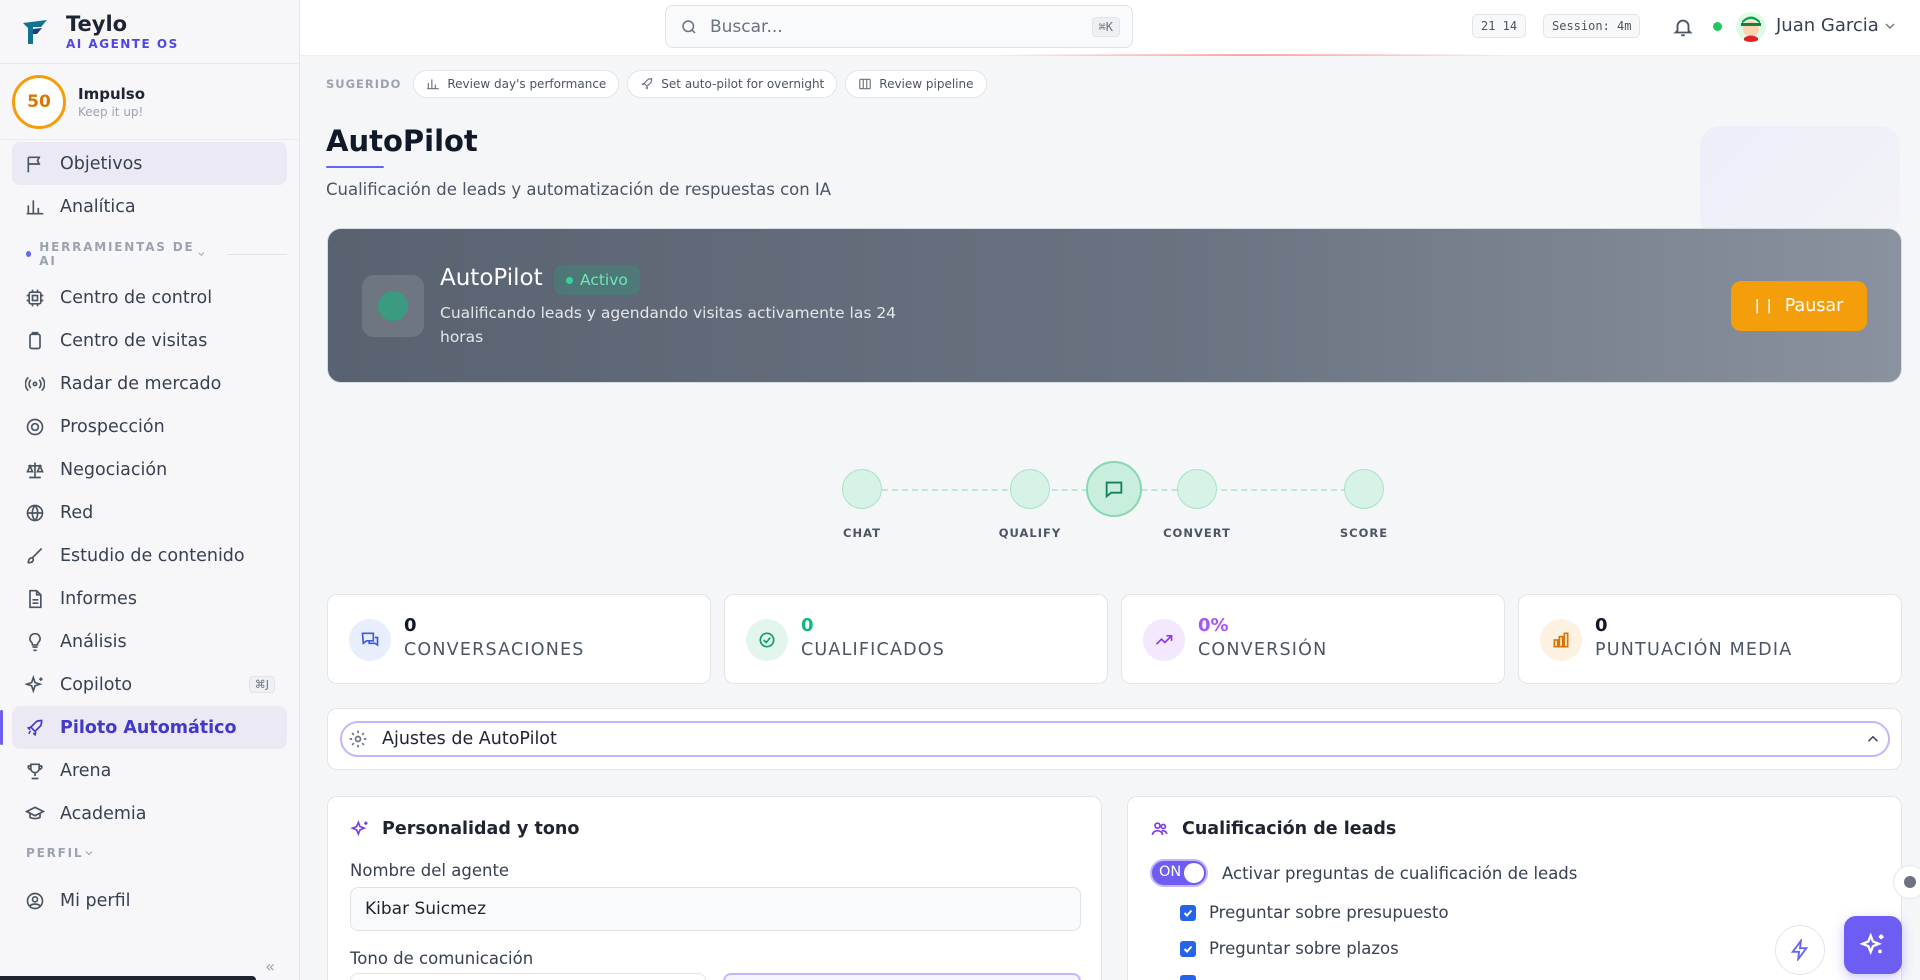  I want to click on stat-value: 0, so click(1601, 625).